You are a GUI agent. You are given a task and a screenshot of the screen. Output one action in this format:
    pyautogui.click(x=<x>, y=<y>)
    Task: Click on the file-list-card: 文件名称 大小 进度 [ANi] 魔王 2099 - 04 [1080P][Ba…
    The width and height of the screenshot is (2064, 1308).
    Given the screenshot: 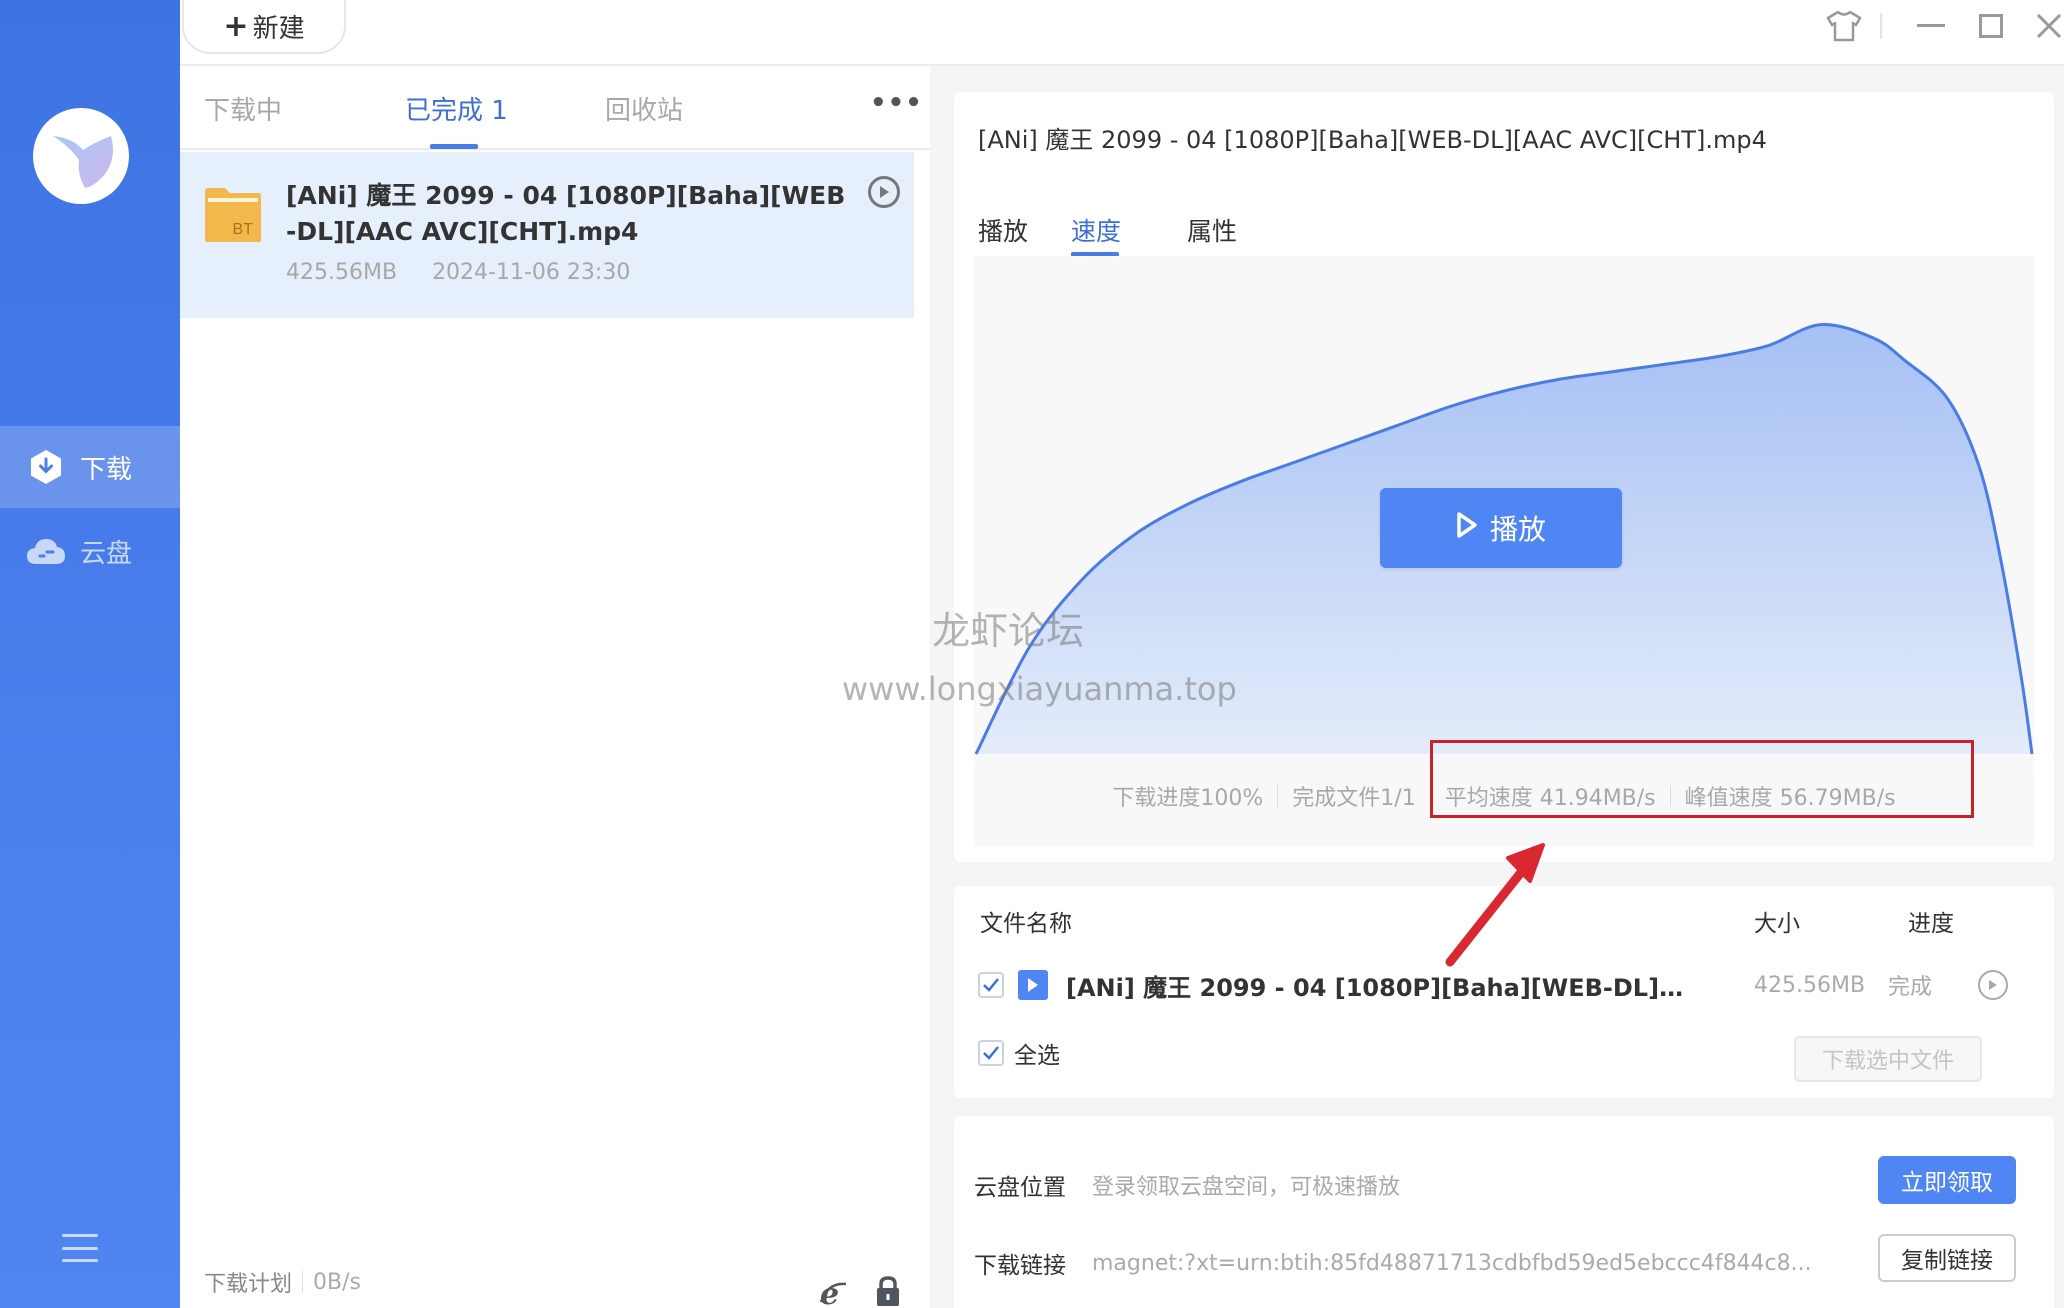 What is the action you would take?
    pyautogui.click(x=1504, y=992)
    